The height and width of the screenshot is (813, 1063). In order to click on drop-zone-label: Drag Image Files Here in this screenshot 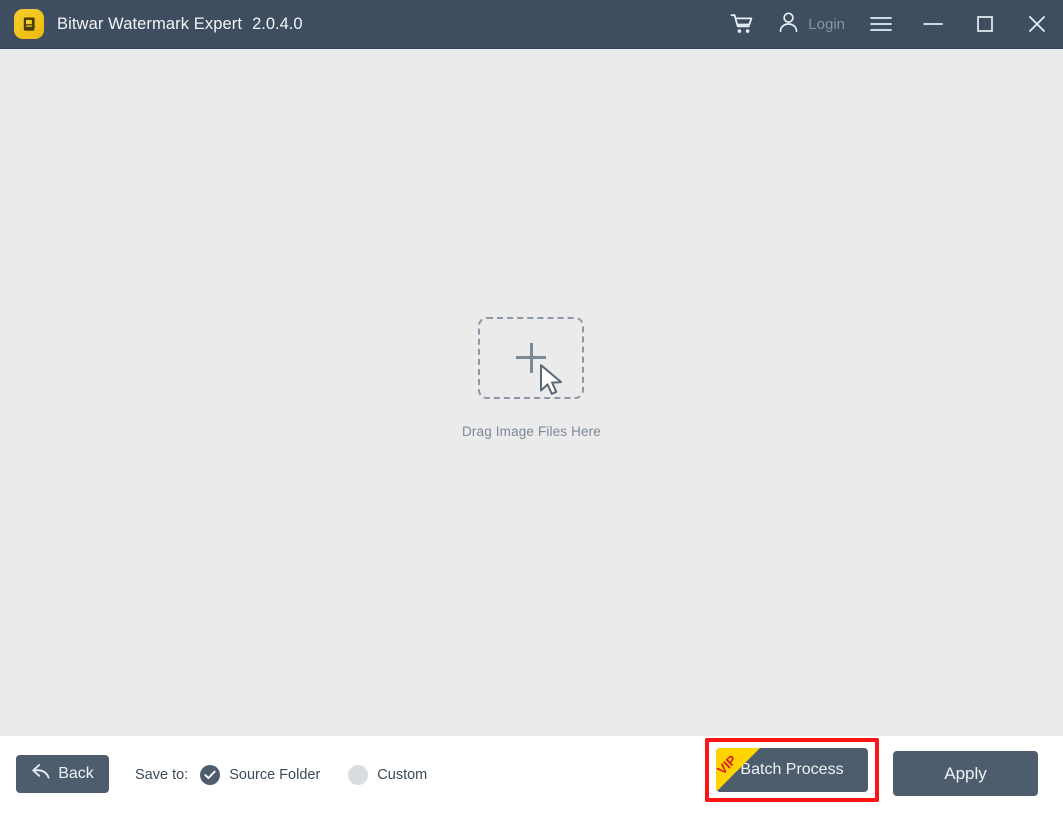, I will do `click(531, 431)`.